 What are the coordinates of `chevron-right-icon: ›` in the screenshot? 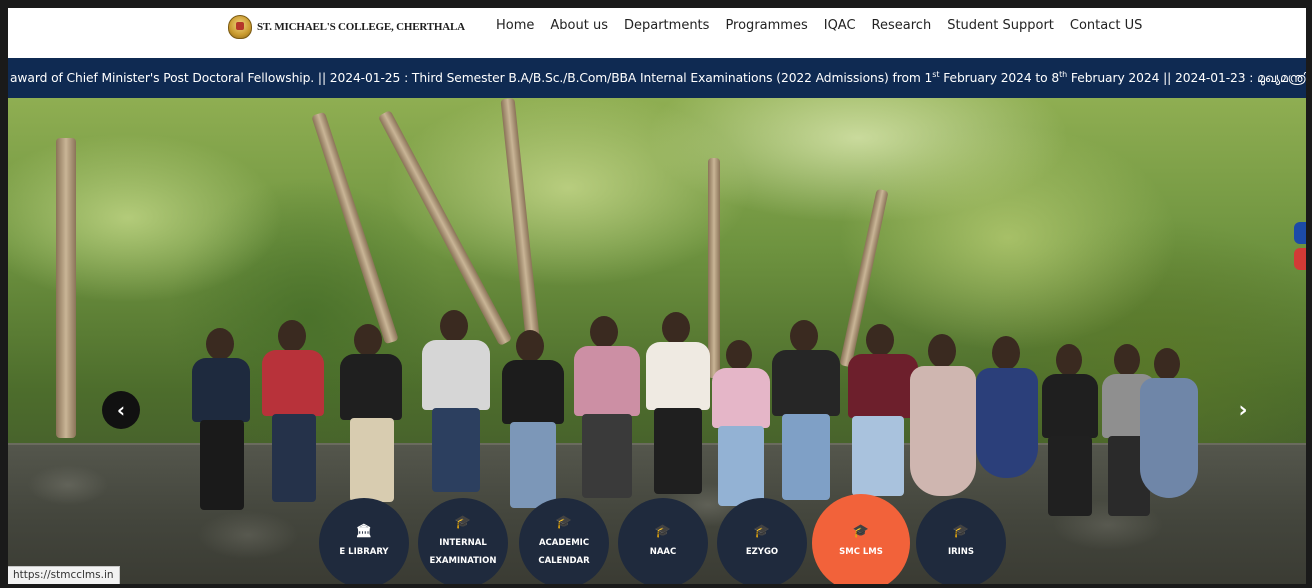 It's located at (1243, 410).